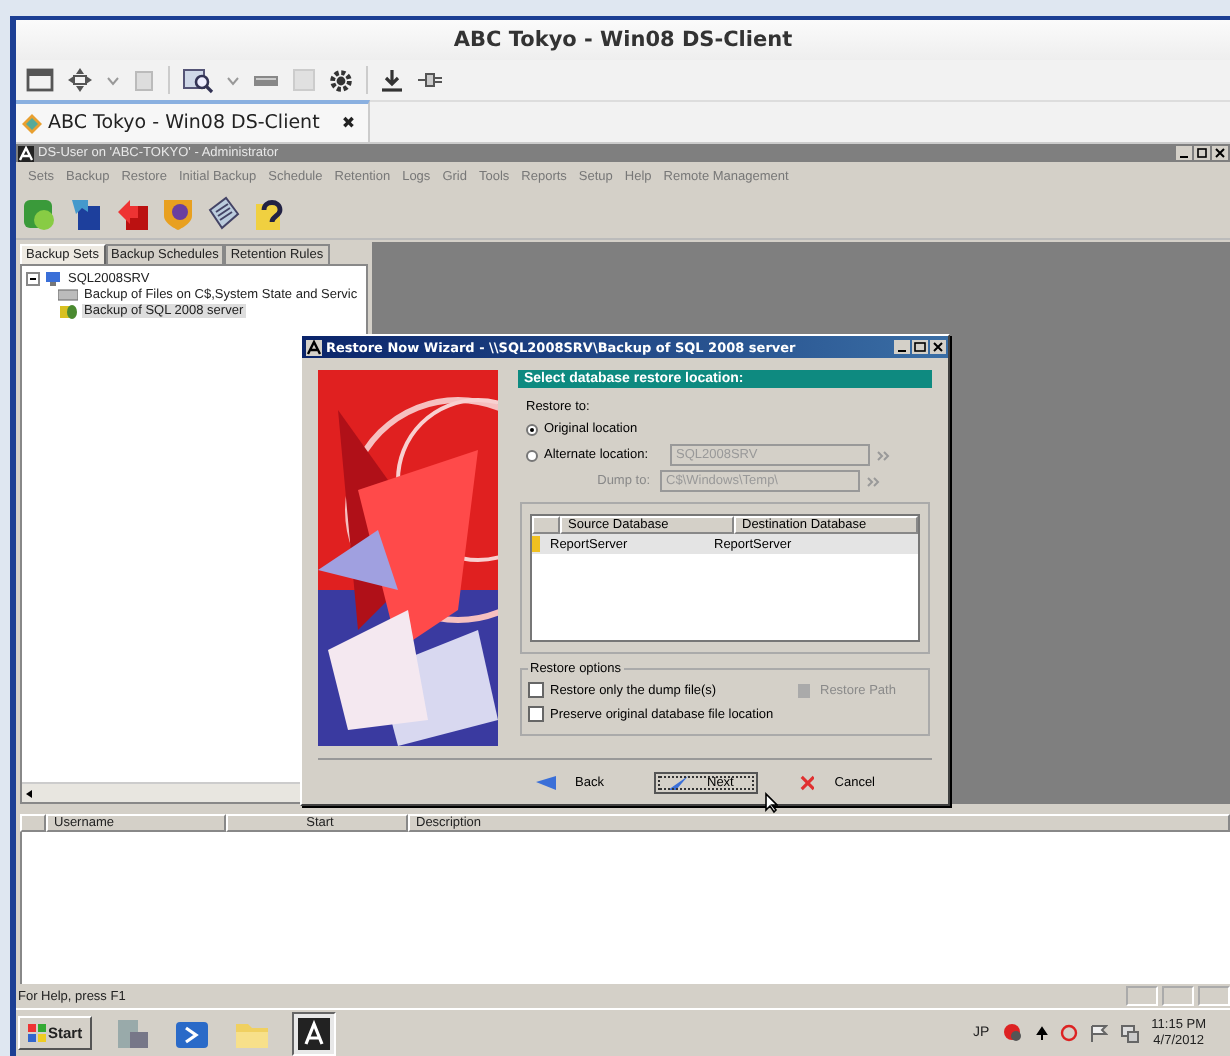  What do you see at coordinates (1129, 1033) in the screenshot?
I see `network-icon` at bounding box center [1129, 1033].